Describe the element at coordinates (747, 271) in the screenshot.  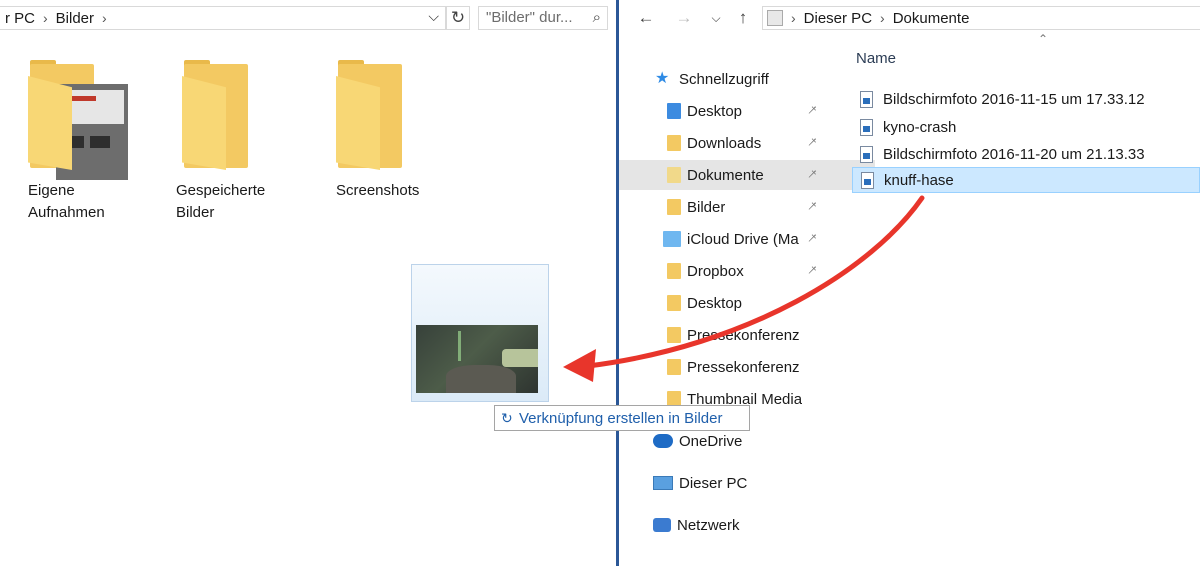
I see `nav-item-dropbox: Dropbox †` at that location.